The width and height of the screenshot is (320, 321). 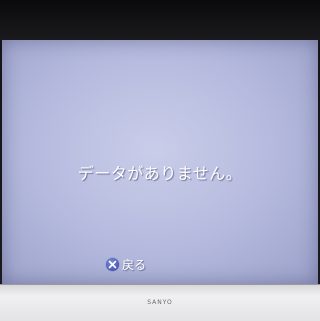 I want to click on back-label: 戻る, so click(x=134, y=264).